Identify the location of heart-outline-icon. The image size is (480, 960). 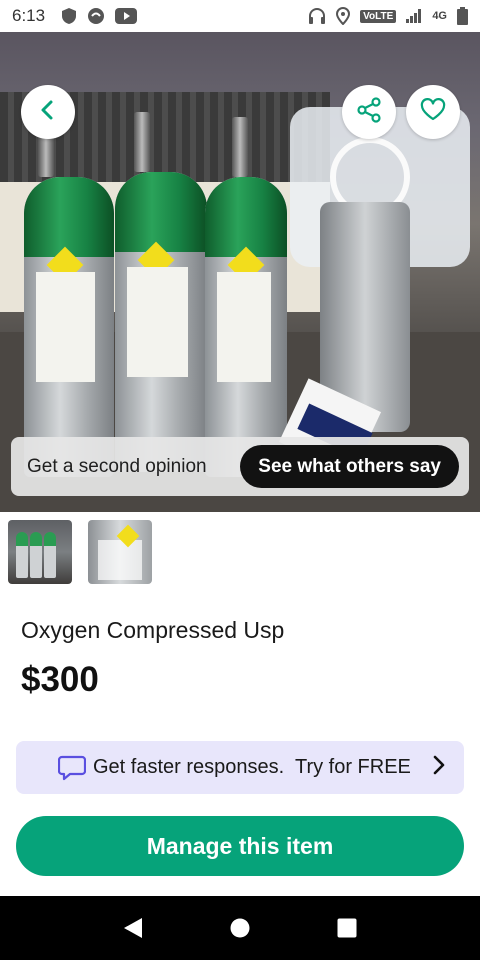
(433, 112).